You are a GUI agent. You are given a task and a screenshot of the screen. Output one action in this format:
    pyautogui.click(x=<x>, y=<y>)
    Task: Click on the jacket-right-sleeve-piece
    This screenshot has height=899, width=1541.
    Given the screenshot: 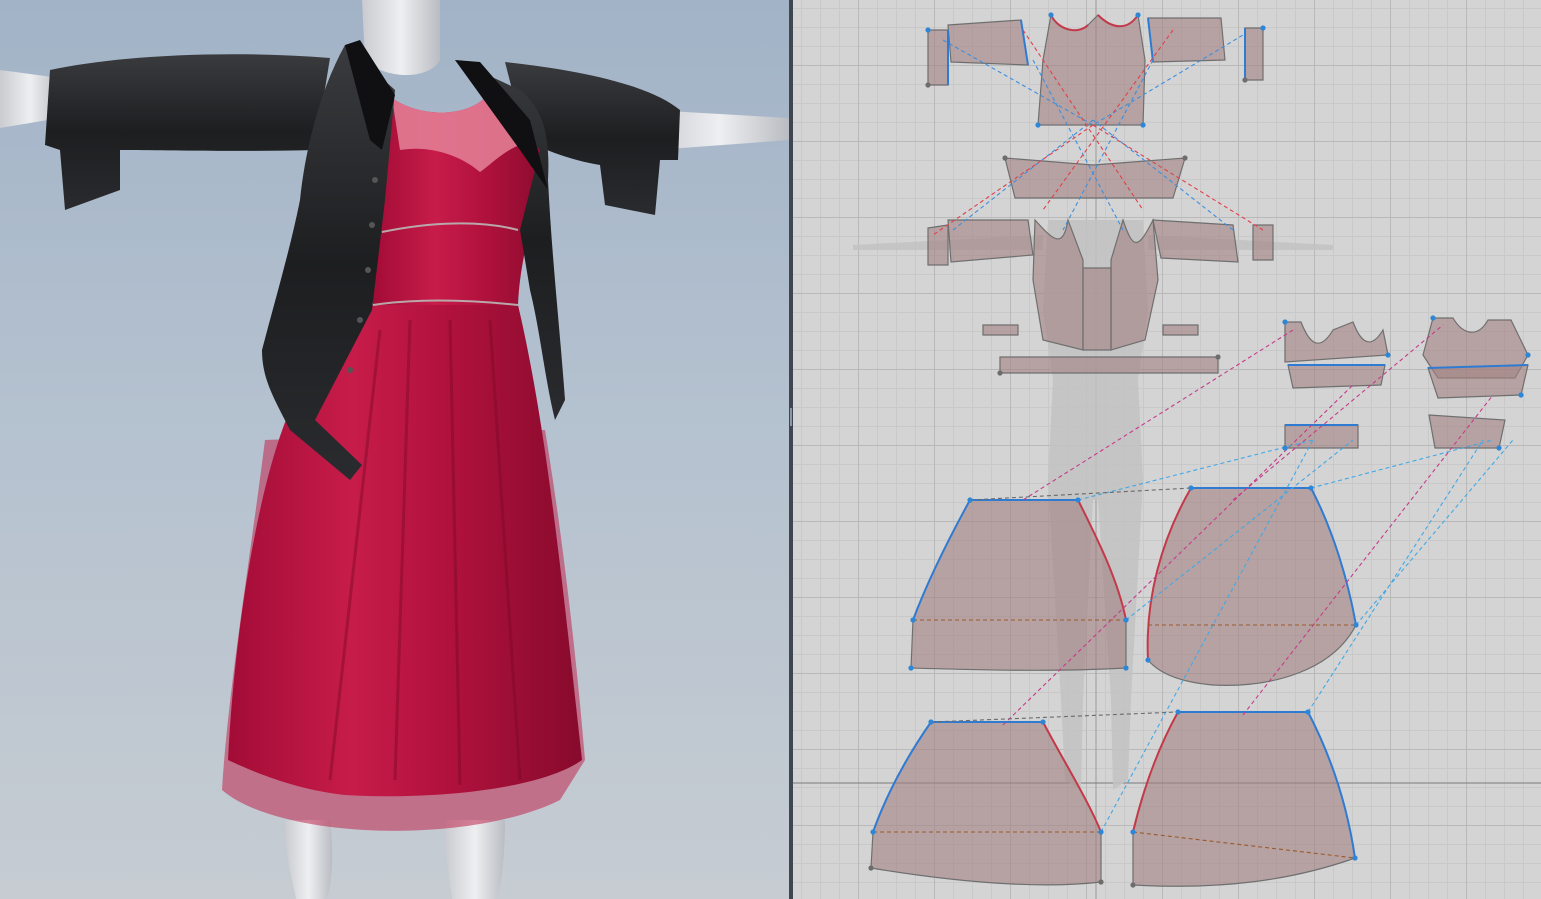 What is the action you would take?
    pyautogui.click(x=1186, y=40)
    